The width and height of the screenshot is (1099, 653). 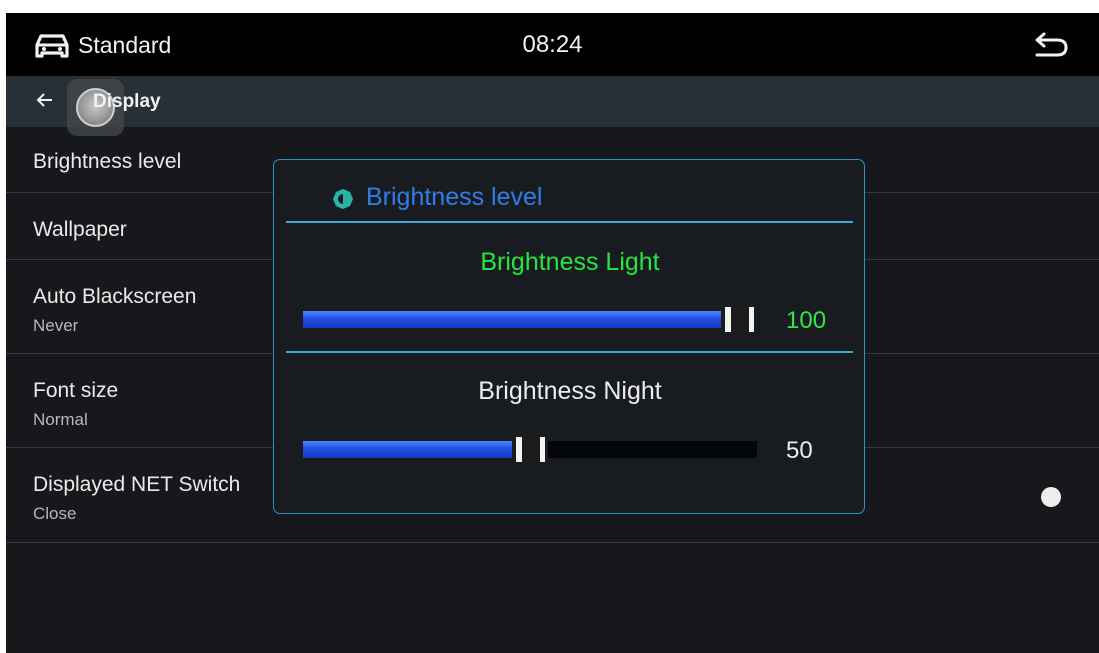 I want to click on brightness-night-value: 50, so click(x=799, y=450).